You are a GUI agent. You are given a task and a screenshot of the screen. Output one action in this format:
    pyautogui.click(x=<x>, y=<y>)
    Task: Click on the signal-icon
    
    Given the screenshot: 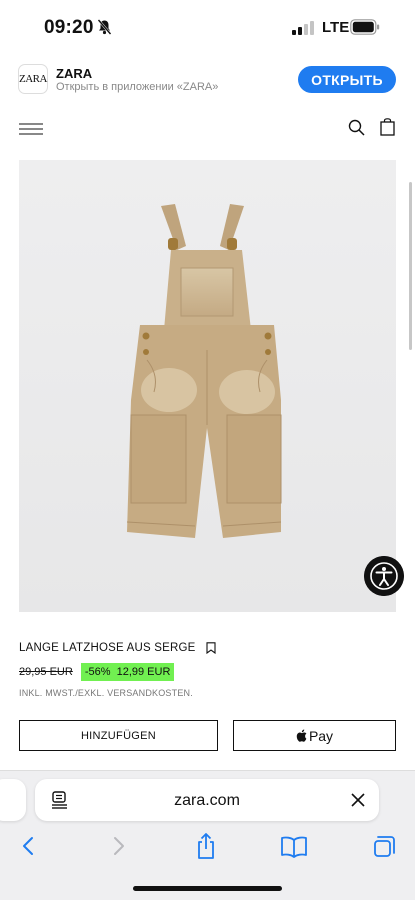 What is the action you would take?
    pyautogui.click(x=303, y=28)
    